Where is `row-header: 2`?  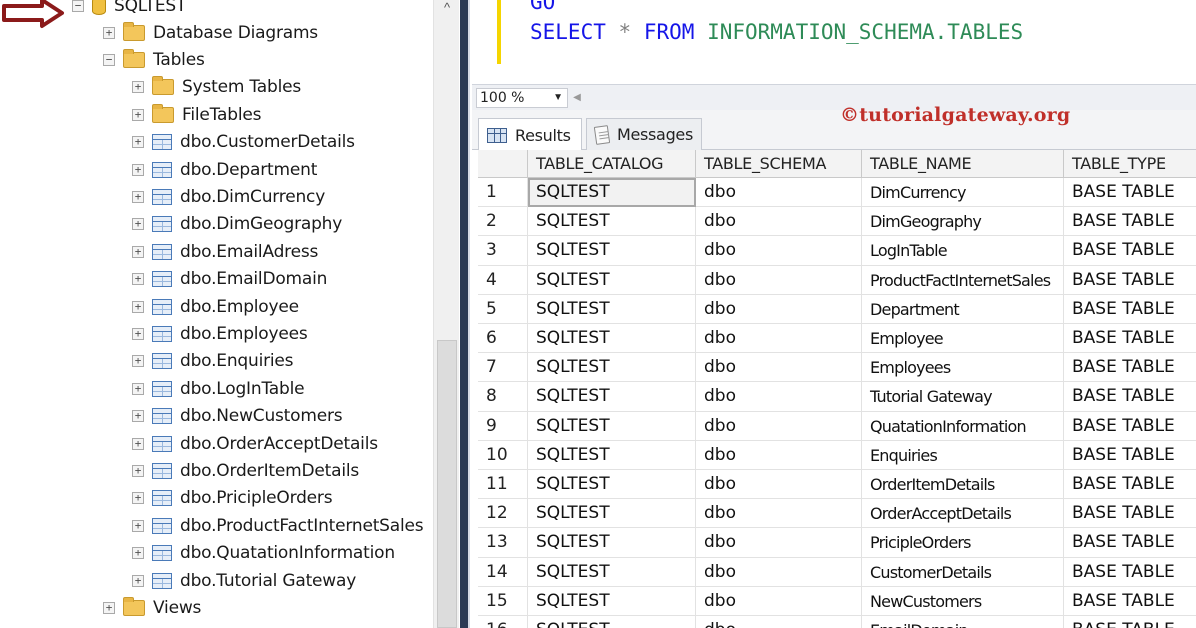 row-header: 2 is located at coordinates (503, 222).